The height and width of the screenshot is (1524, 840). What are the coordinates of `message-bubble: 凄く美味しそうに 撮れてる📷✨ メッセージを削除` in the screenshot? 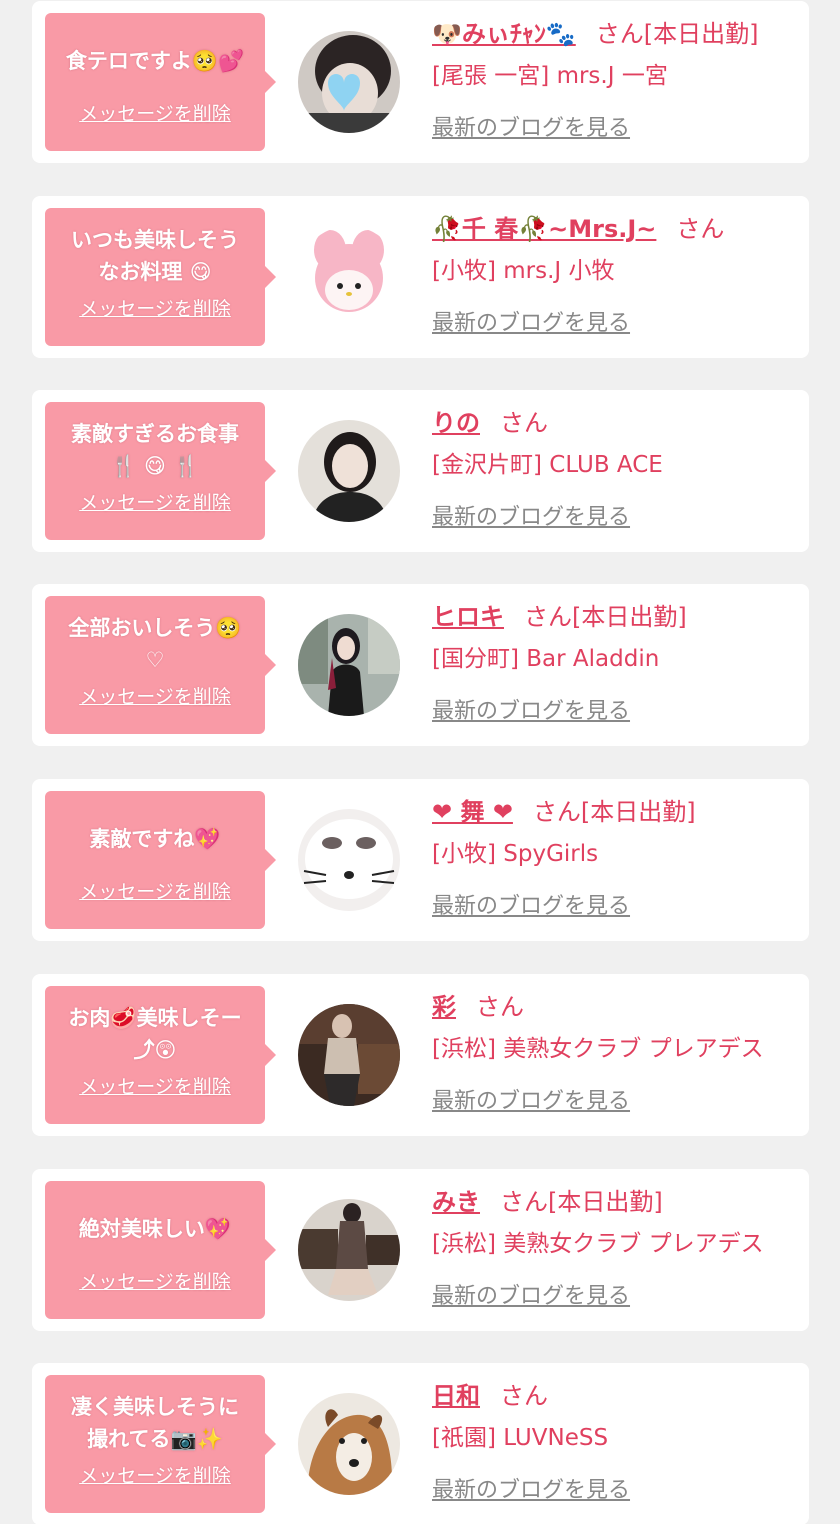 It's located at (160, 1444).